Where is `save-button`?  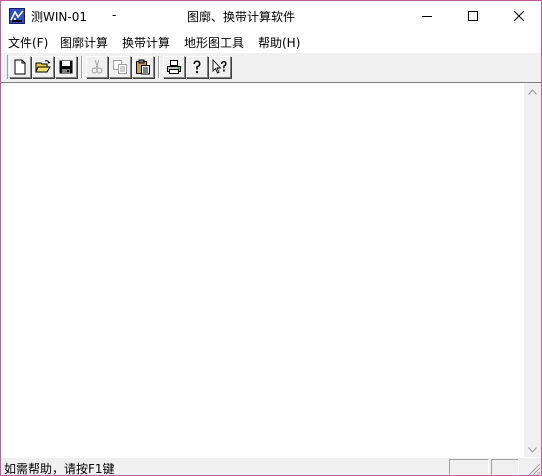
save-button is located at coordinates (66, 67).